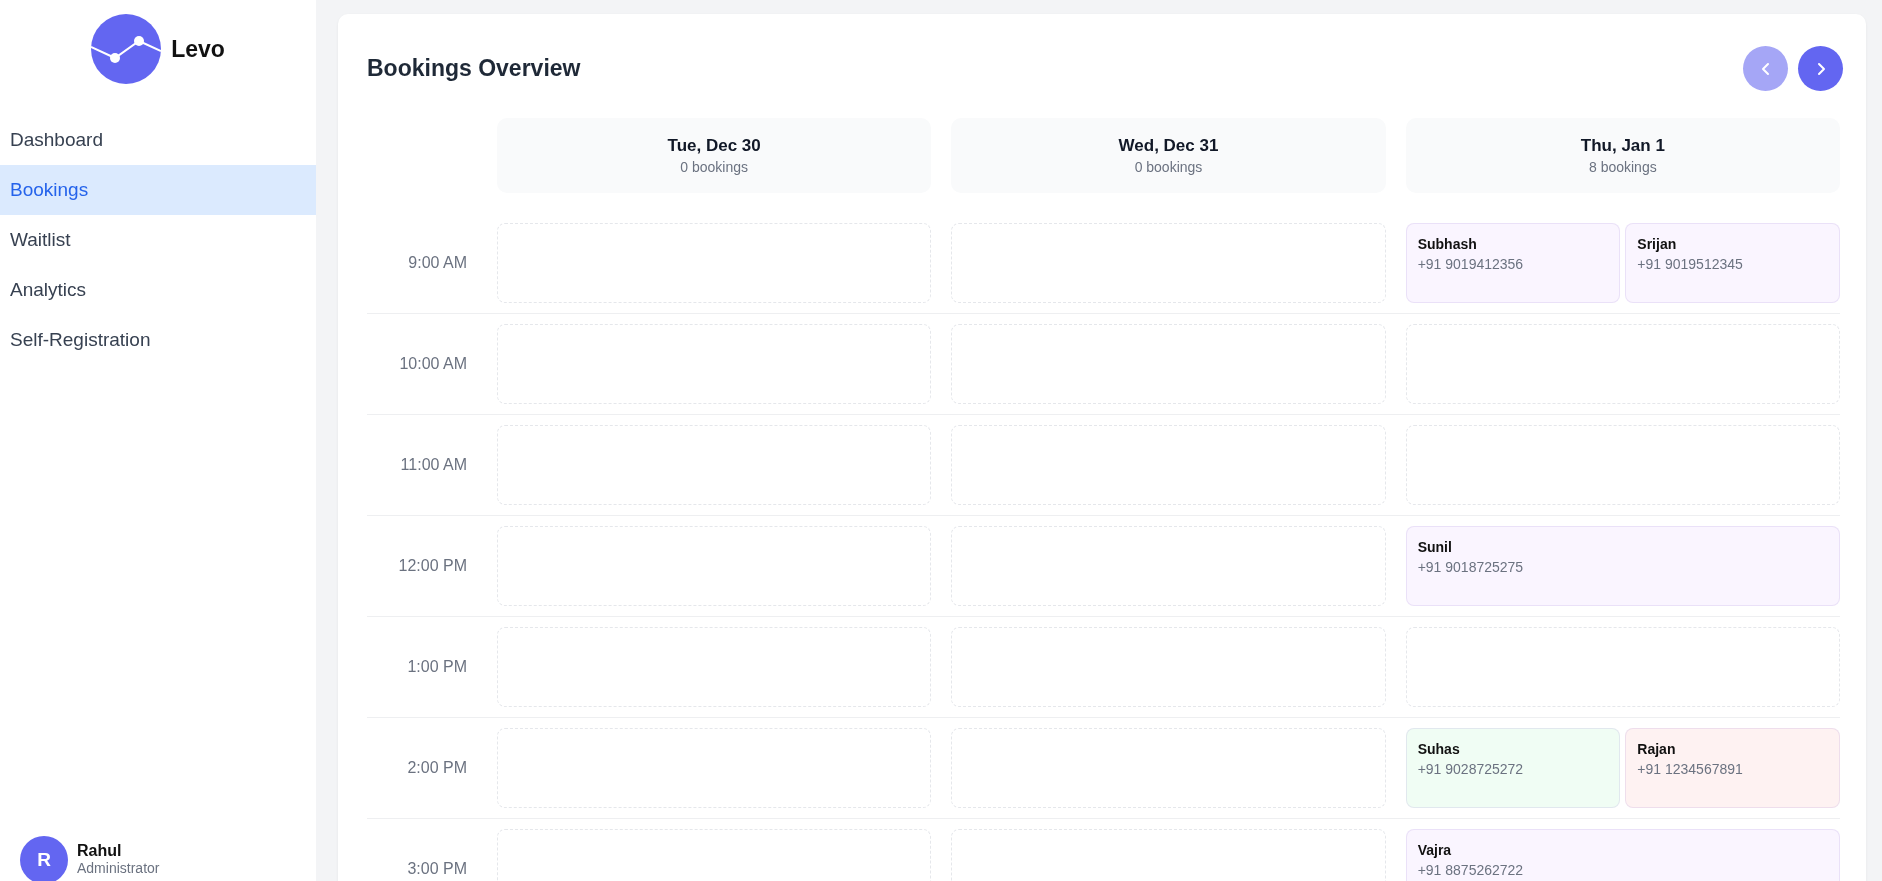 This screenshot has width=1882, height=881. I want to click on nav-item: Dashboard, so click(158, 140).